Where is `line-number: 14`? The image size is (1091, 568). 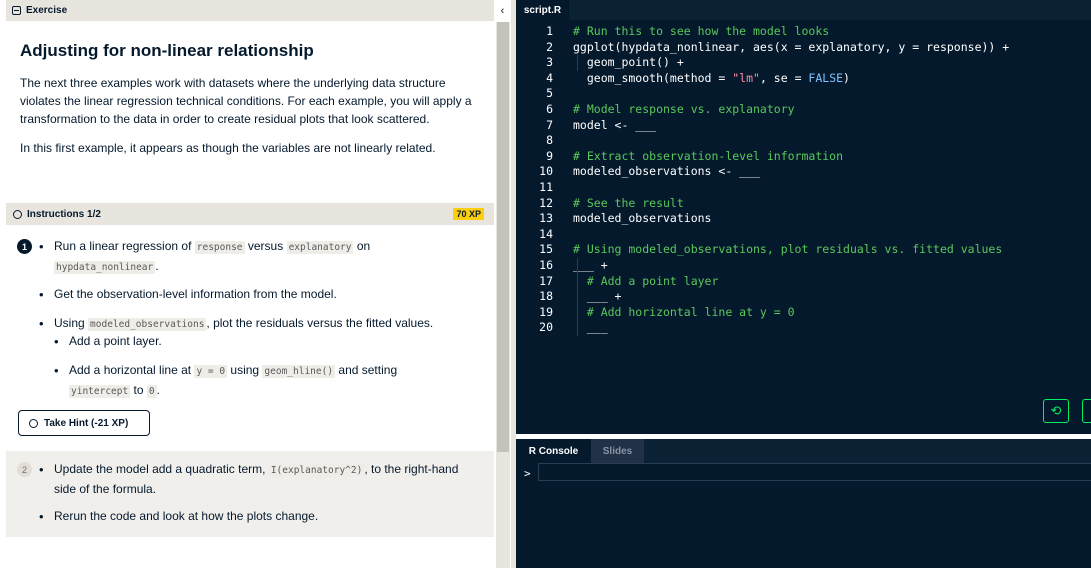 line-number: 14 is located at coordinates (546, 233).